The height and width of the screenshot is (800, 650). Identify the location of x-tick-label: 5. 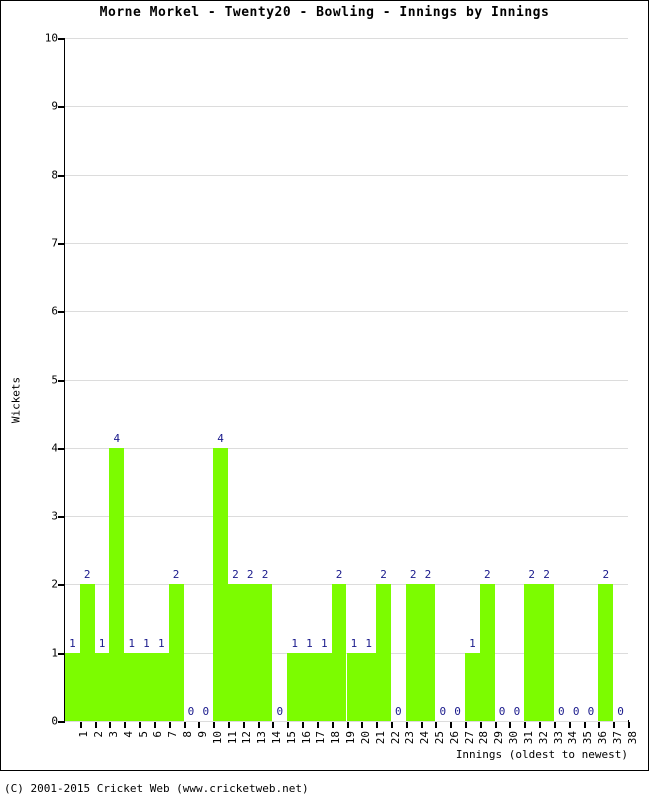
(143, 734).